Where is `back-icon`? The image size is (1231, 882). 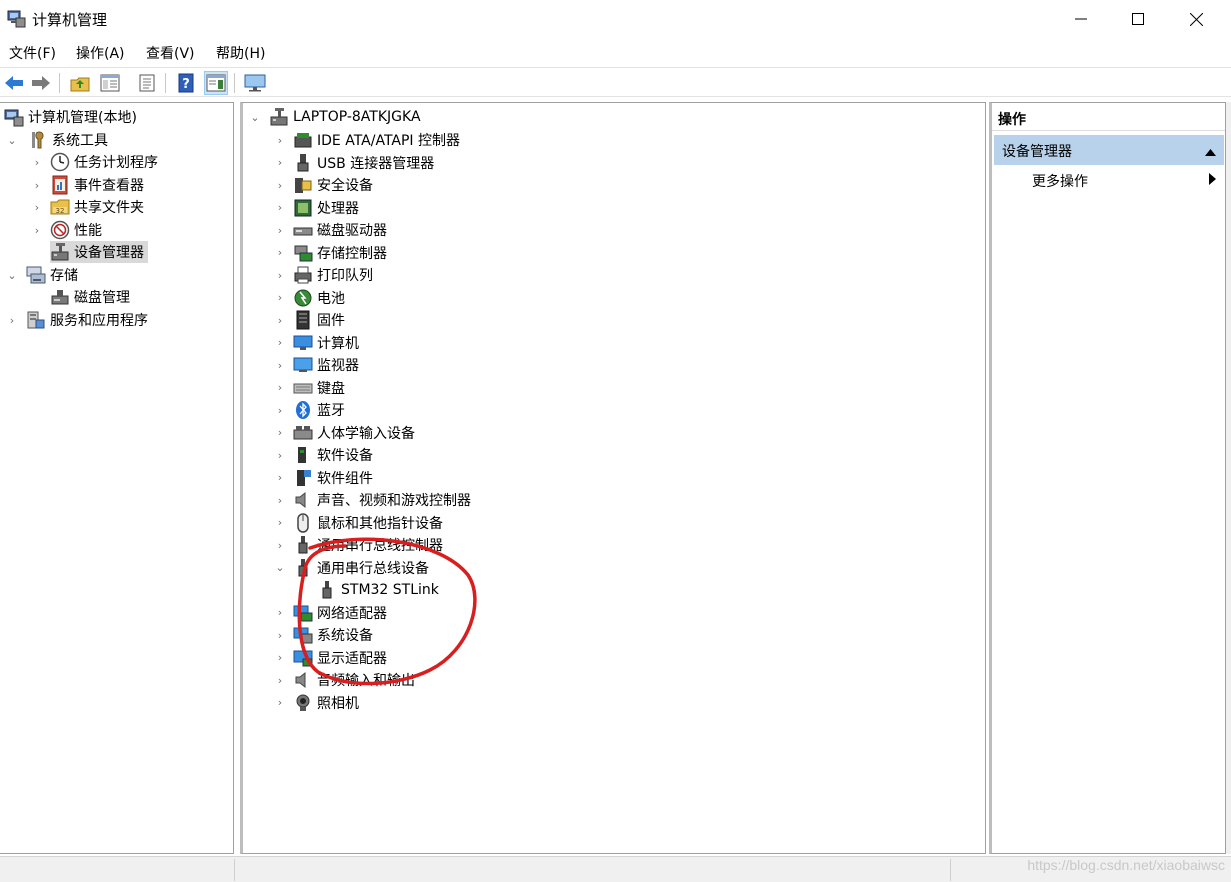 back-icon is located at coordinates (14, 83).